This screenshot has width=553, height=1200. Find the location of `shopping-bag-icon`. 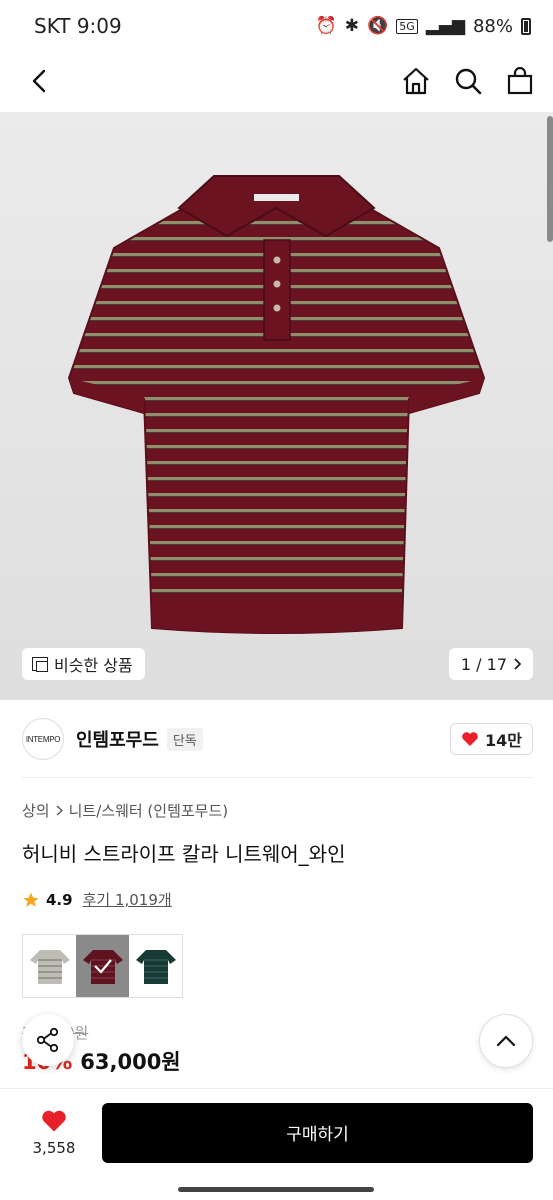

shopping-bag-icon is located at coordinates (520, 81).